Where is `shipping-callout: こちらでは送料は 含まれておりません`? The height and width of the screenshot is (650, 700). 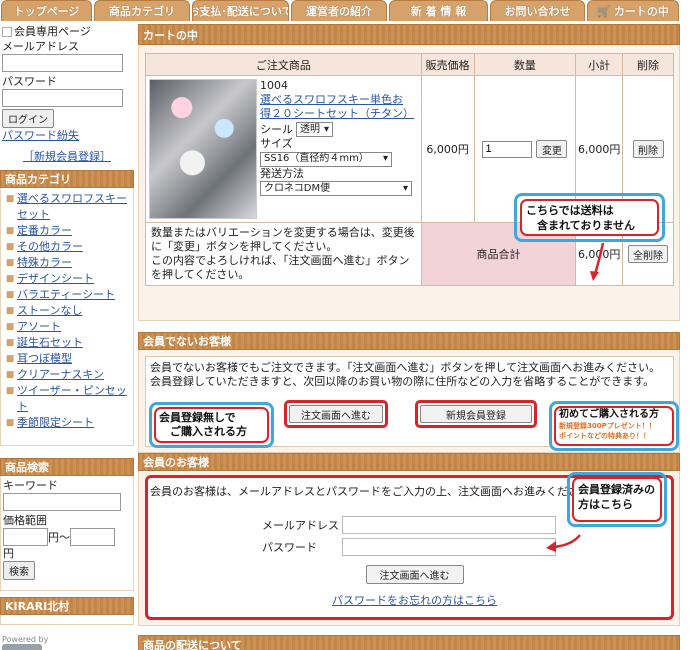 shipping-callout: こちらでは送料は 含まれておりません is located at coordinates (589, 217).